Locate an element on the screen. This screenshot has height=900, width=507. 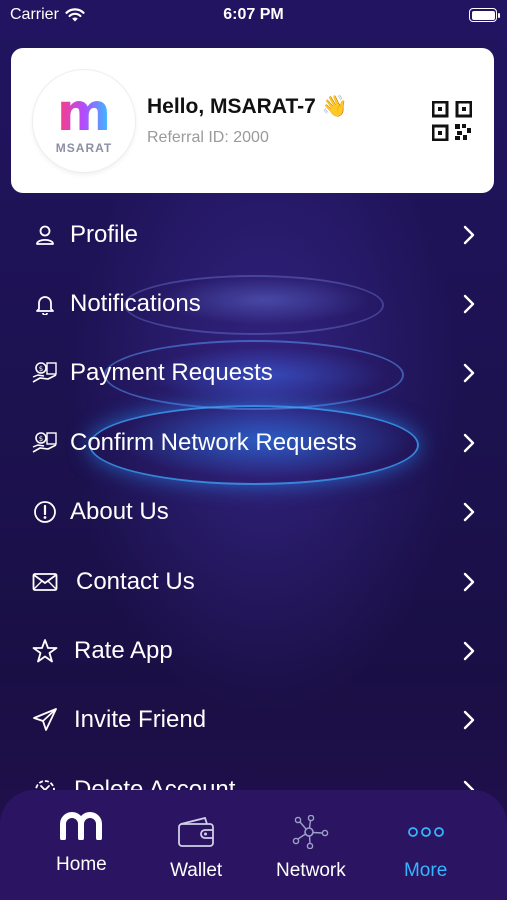
tab-home: Home is located at coordinates (81, 845).